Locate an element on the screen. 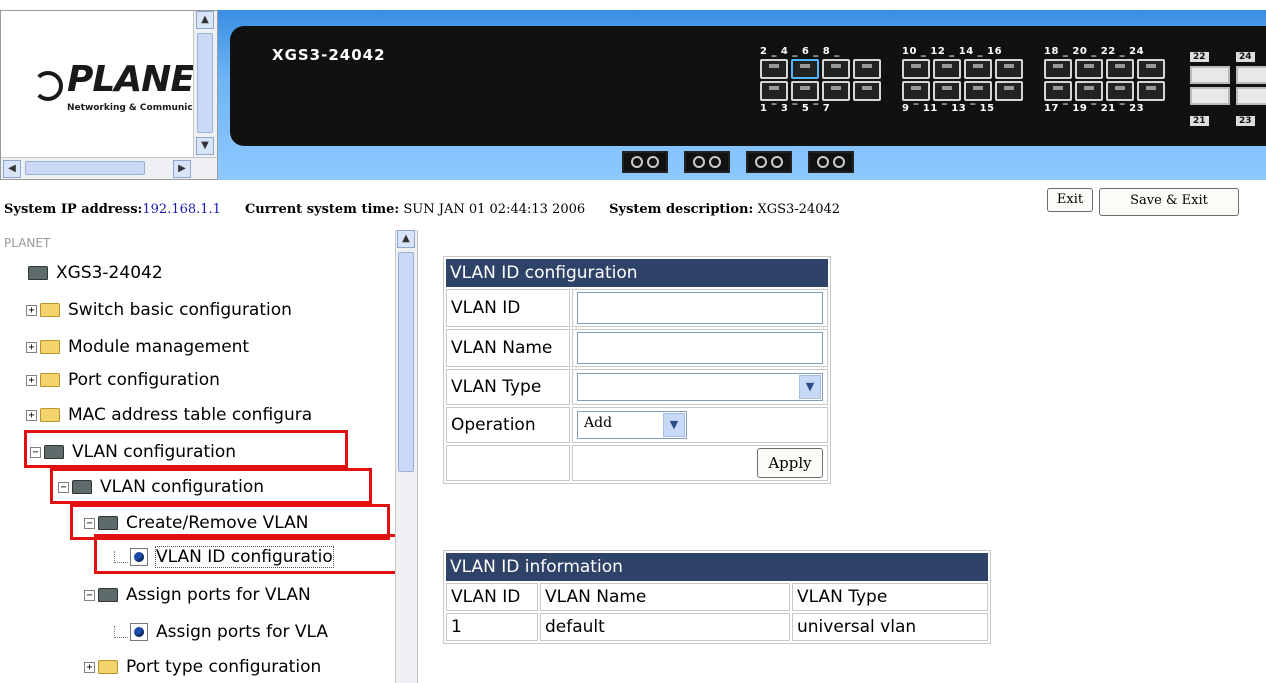 The width and height of the screenshot is (1266, 683). tree-item-module-management: + Module management is located at coordinates (137, 347).